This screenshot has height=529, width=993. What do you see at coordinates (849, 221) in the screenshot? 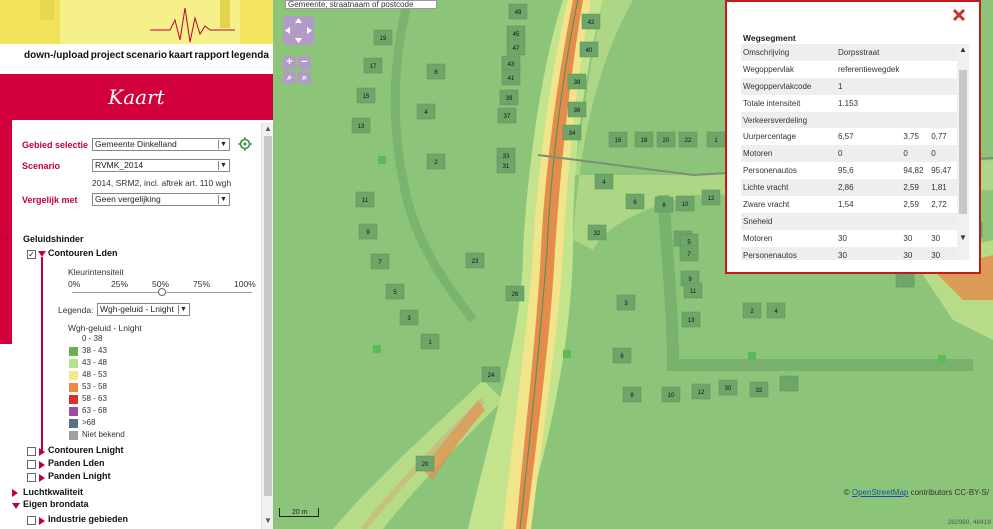
I see `attribute-row: Sneheid` at bounding box center [849, 221].